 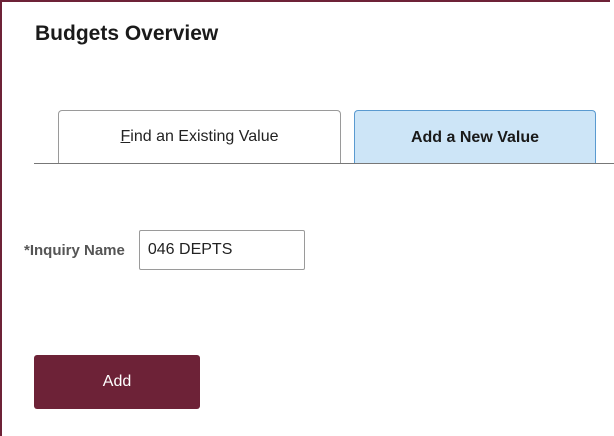 I want to click on inquiry-name-row: *Inquiry Name, so click(x=164, y=250).